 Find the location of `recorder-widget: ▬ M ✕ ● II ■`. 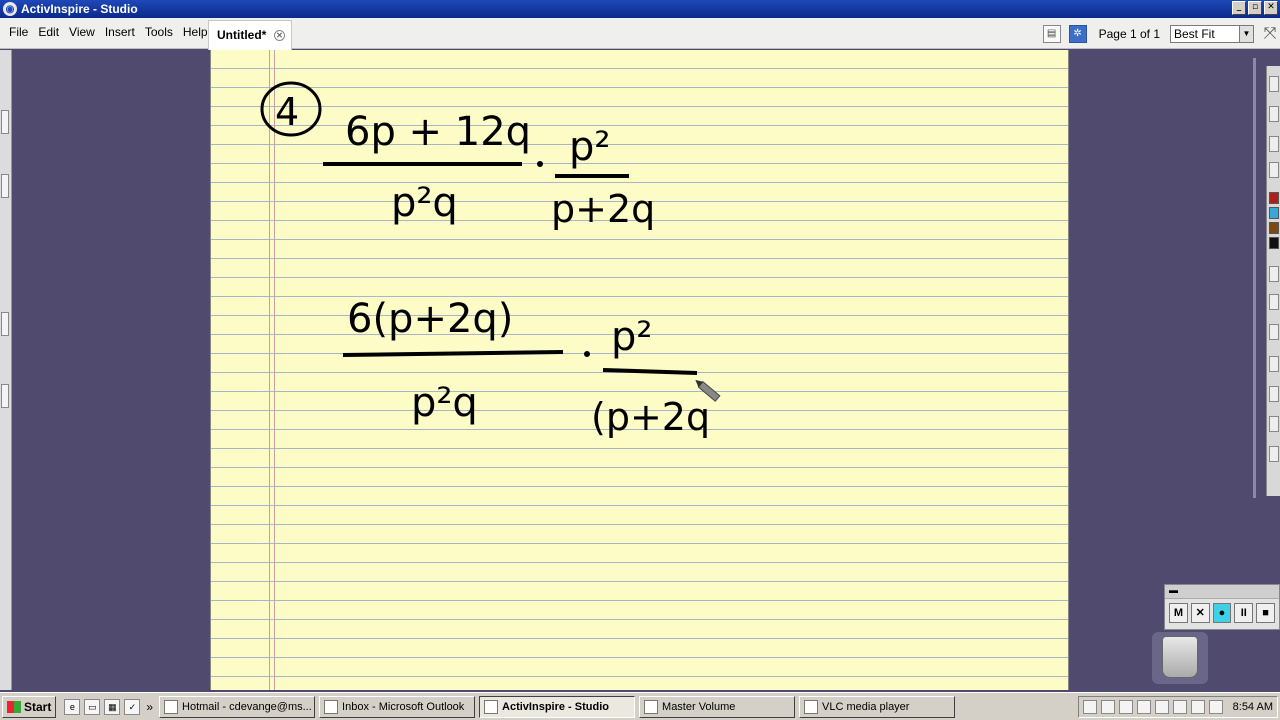

recorder-widget: ▬ M ✕ ● II ■ is located at coordinates (1222, 607).